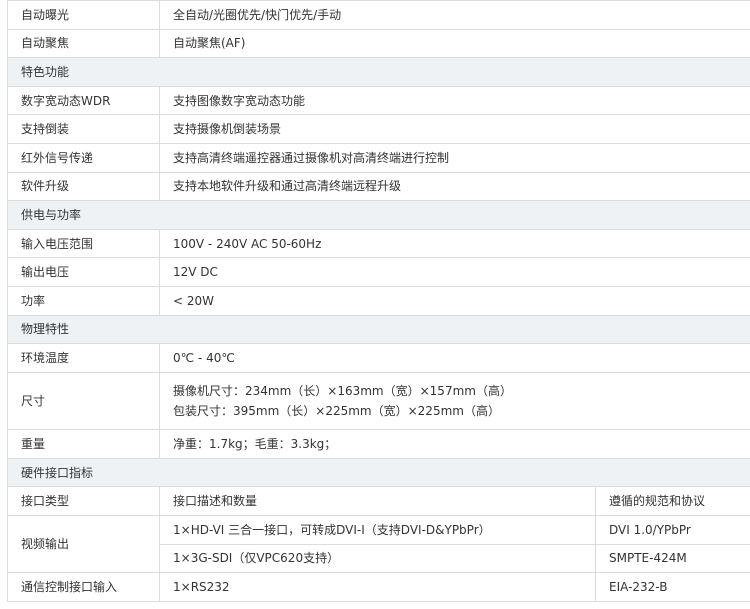 The image size is (750, 609). What do you see at coordinates (83, 157) in the screenshot?
I see `row-label: 红外信号传递` at bounding box center [83, 157].